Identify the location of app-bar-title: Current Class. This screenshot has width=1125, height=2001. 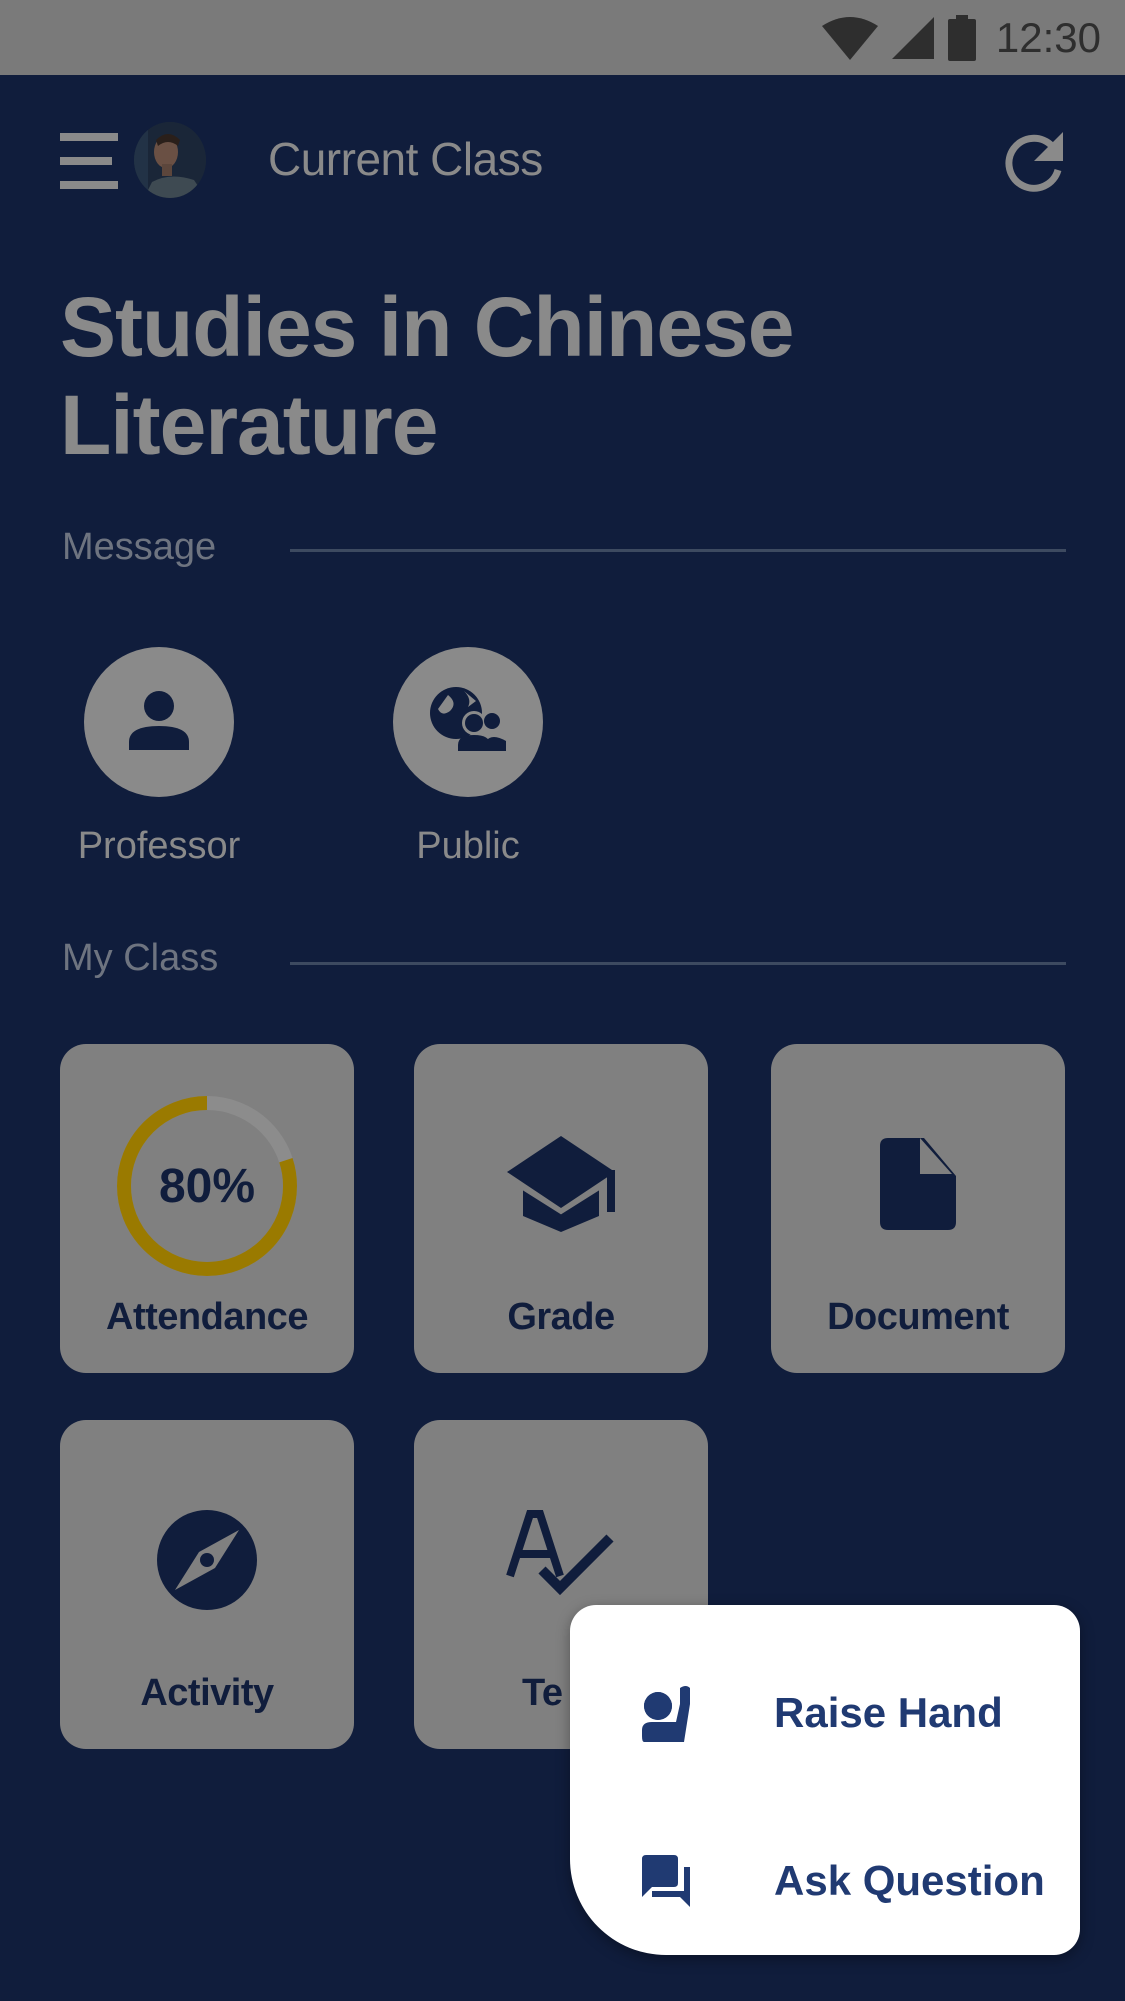
(405, 159).